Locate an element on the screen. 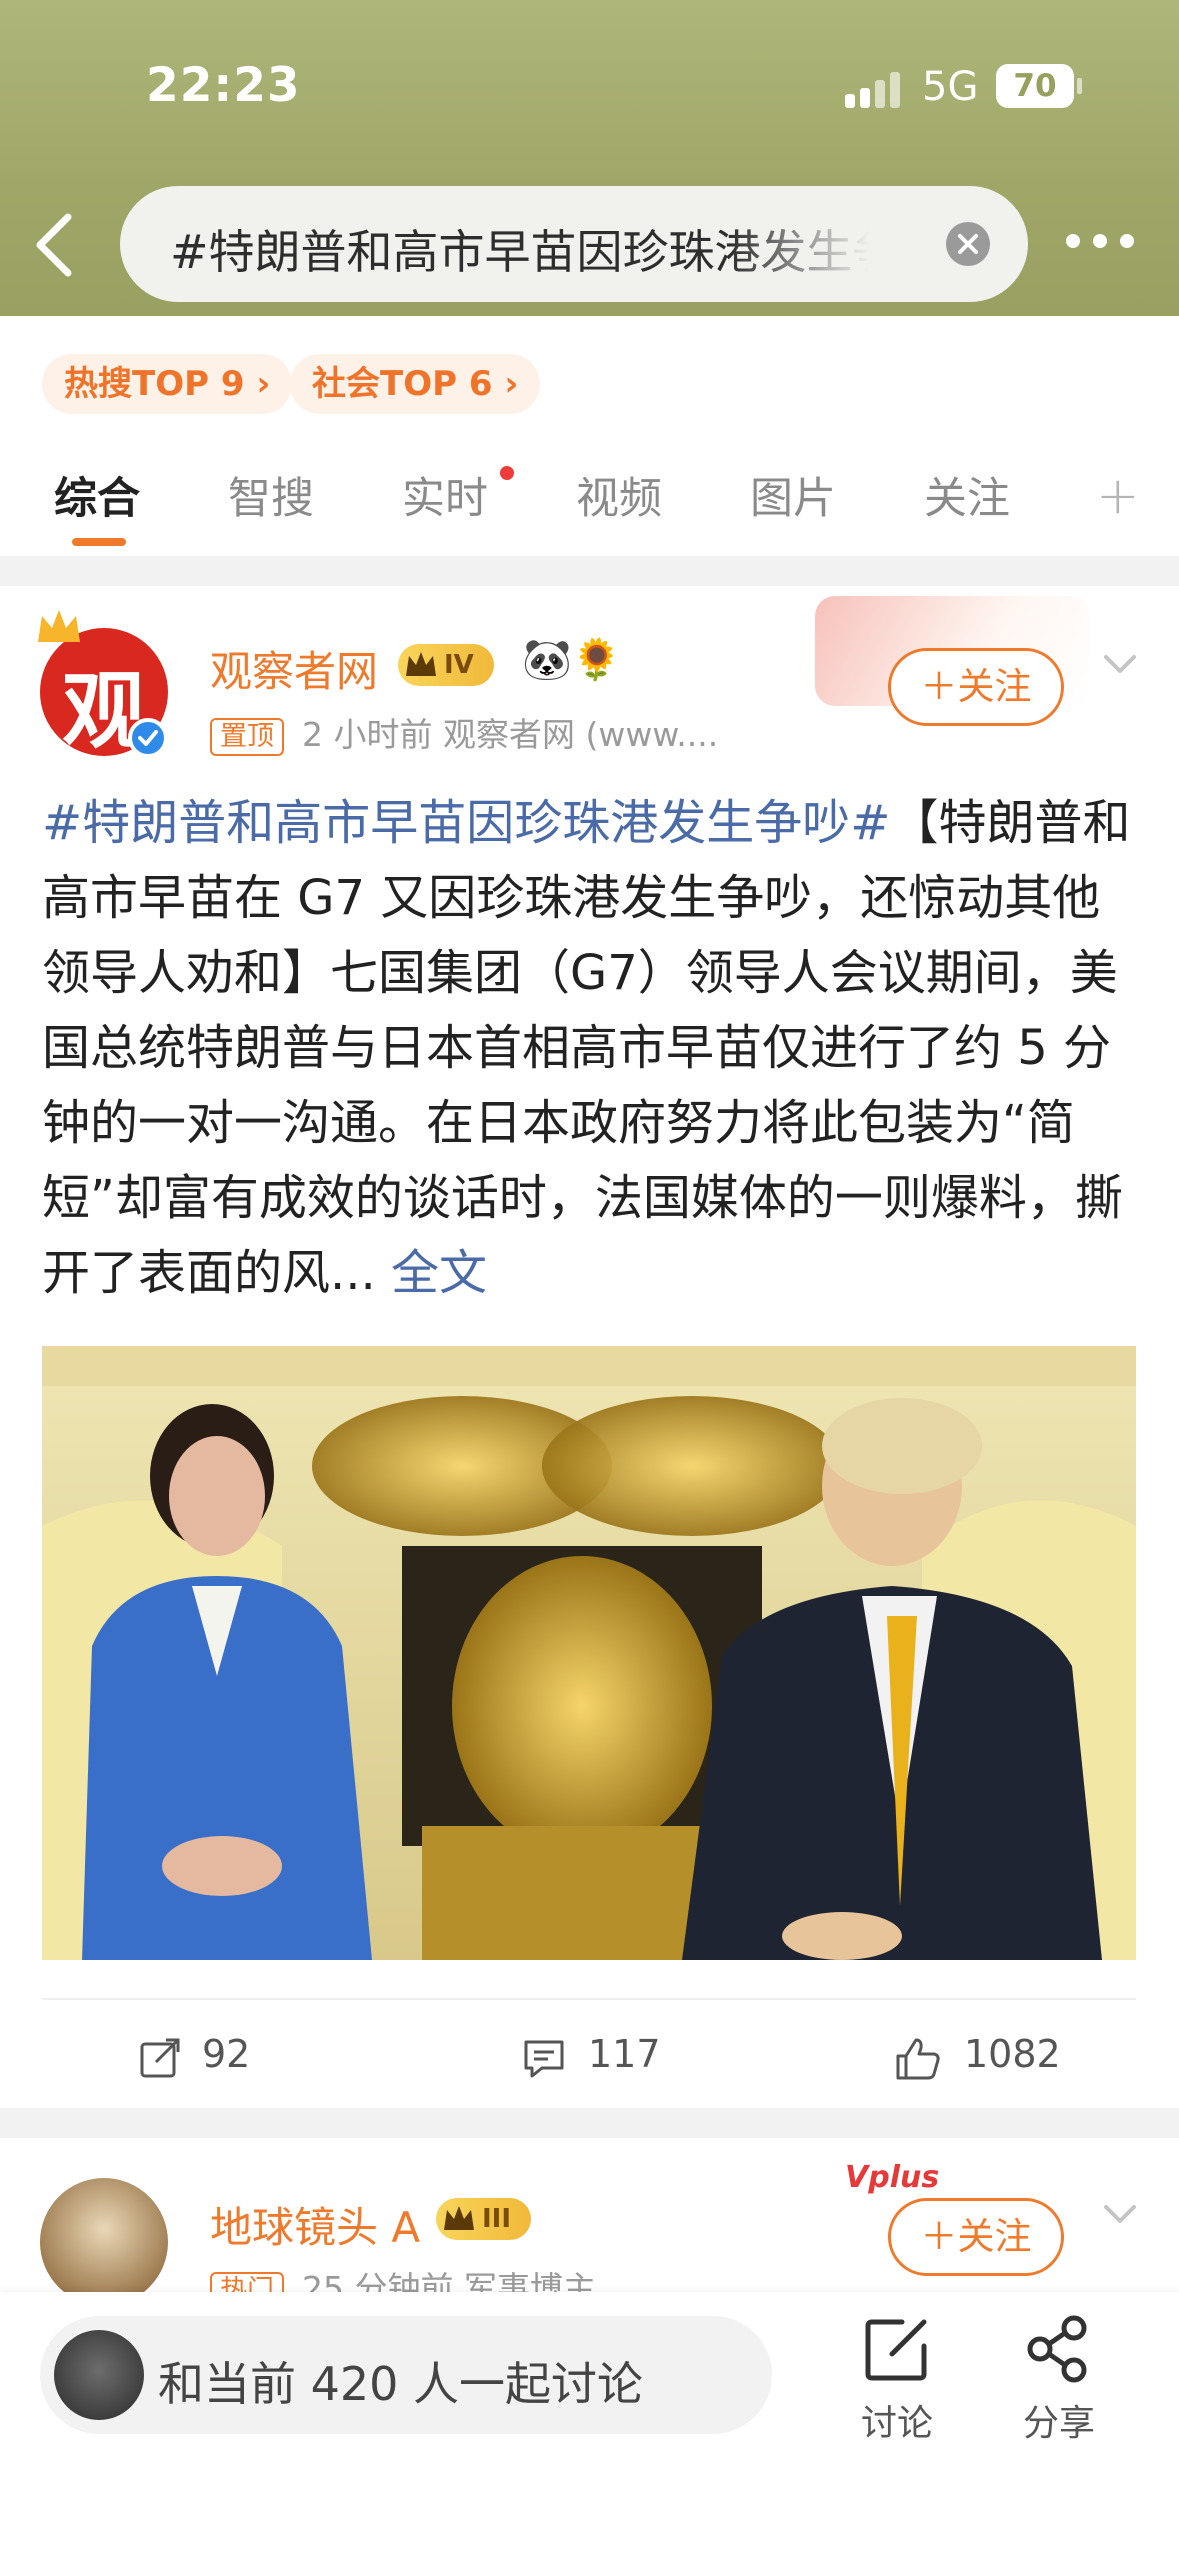 The width and height of the screenshot is (1179, 2556). network-type: 5G is located at coordinates (950, 87).